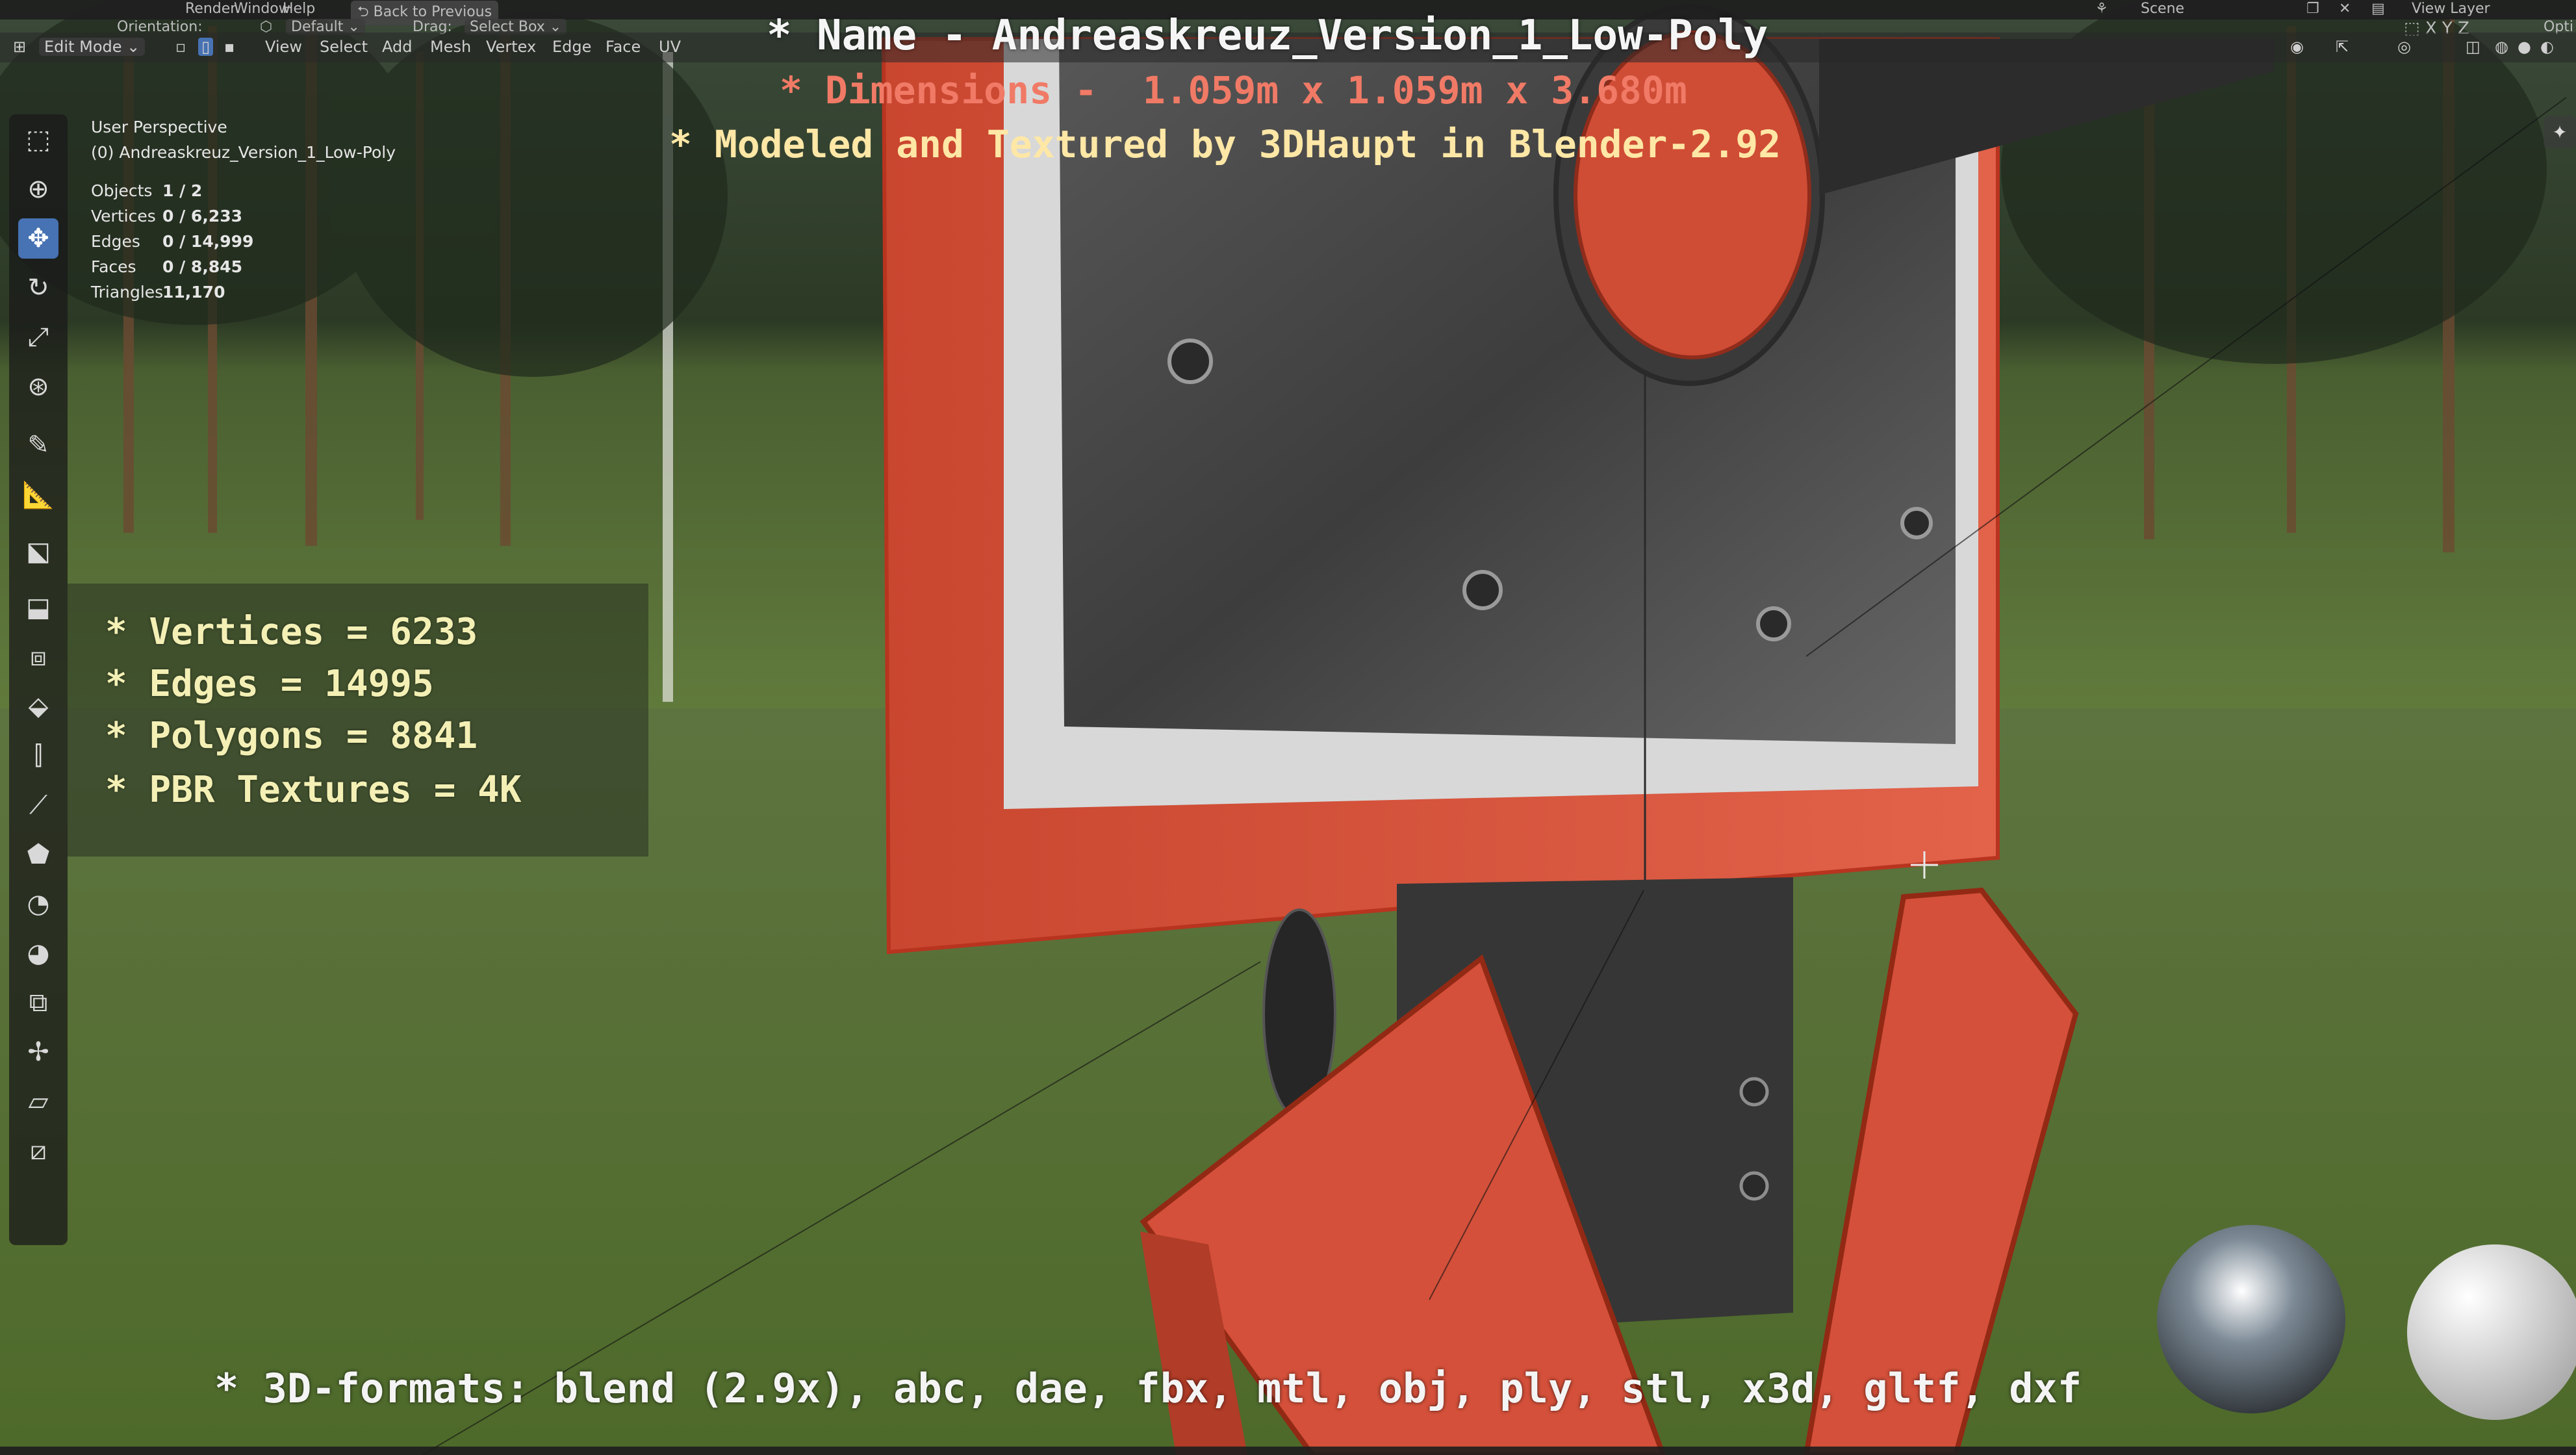 The image size is (2576, 1455). Describe the element at coordinates (38, 239) in the screenshot. I see `move-icon: ✥` at that location.